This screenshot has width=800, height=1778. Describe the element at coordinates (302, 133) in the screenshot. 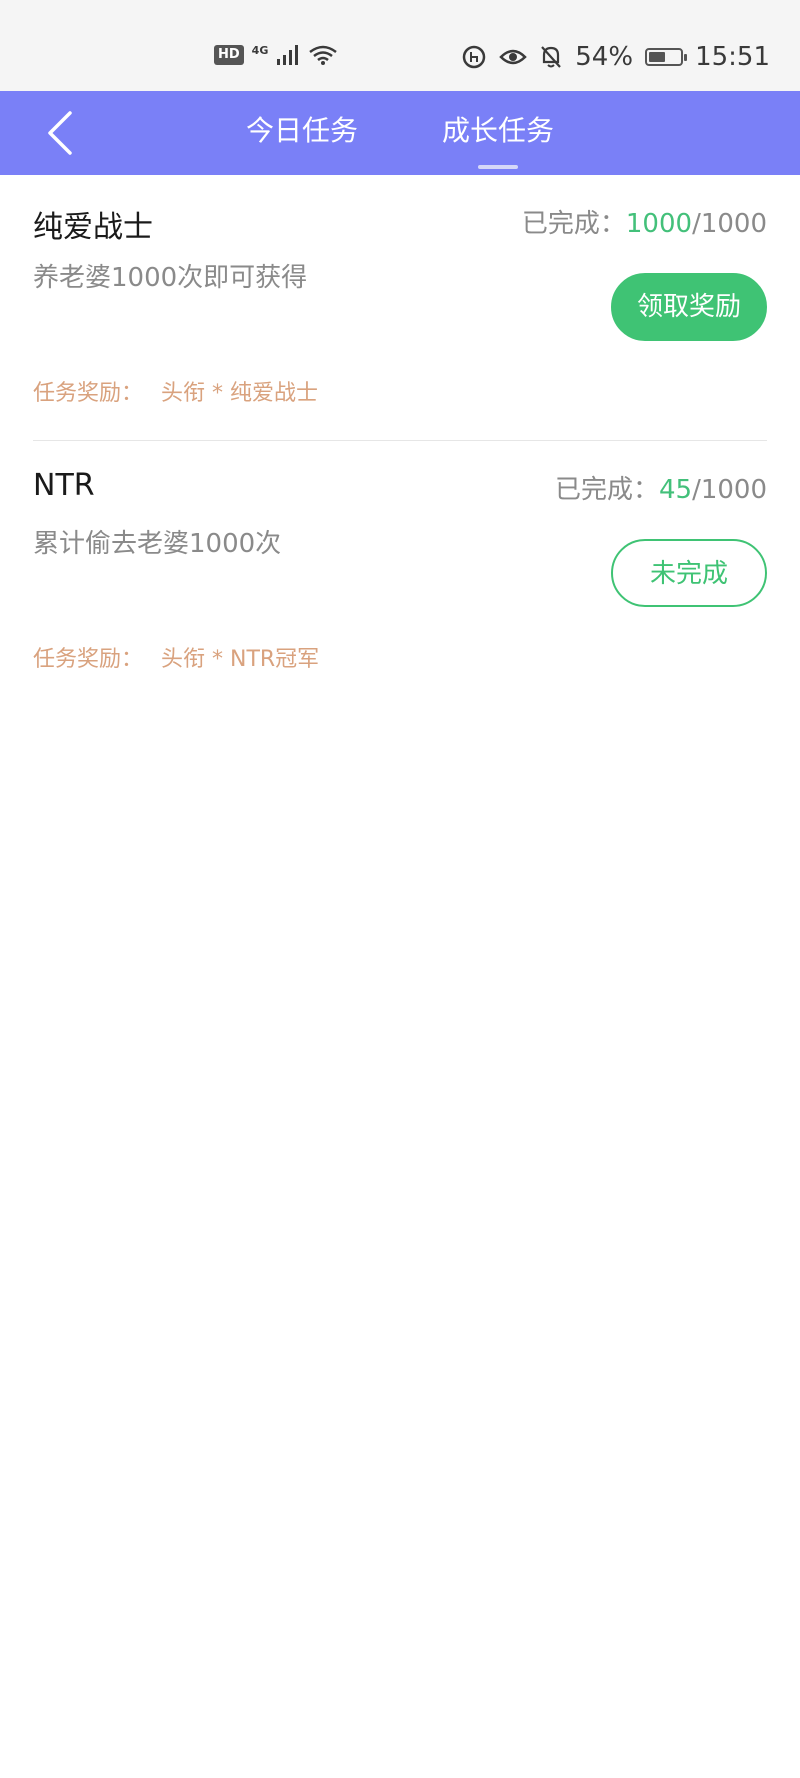

I see `tab-today-tasks: 今日任务` at that location.